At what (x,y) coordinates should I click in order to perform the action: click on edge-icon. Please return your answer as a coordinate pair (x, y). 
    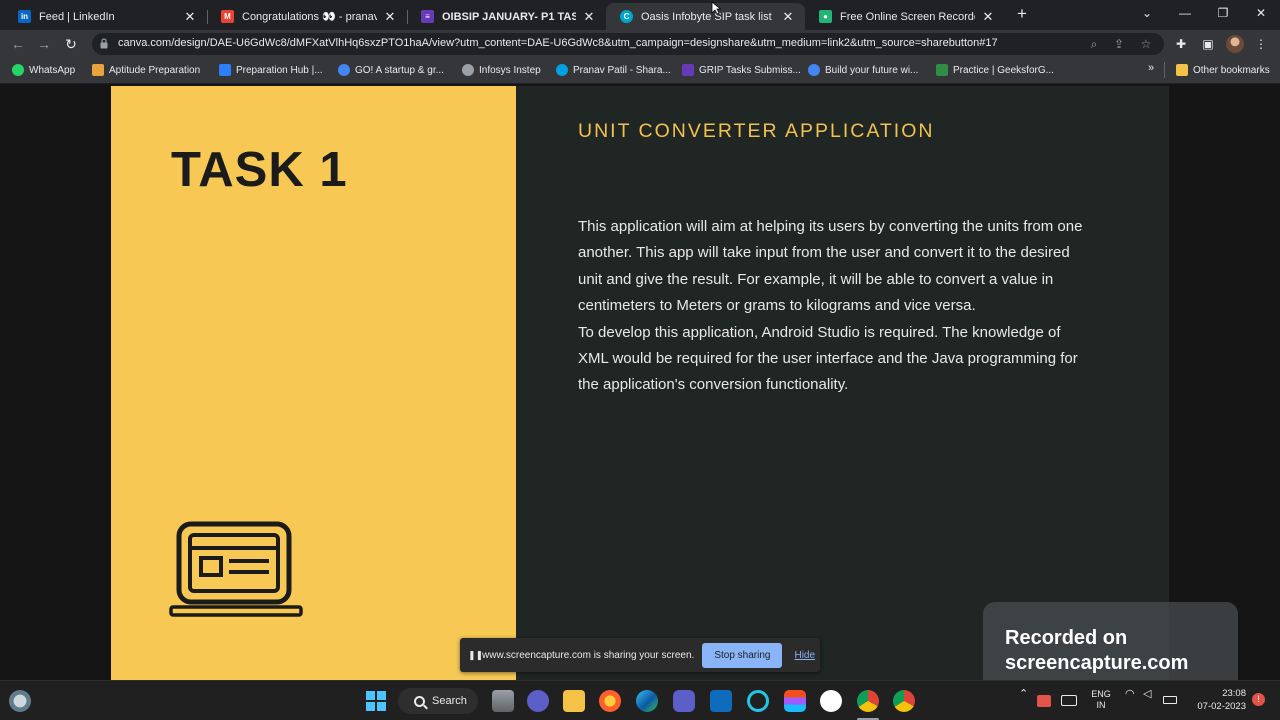
    Looking at the image, I should click on (647, 701).